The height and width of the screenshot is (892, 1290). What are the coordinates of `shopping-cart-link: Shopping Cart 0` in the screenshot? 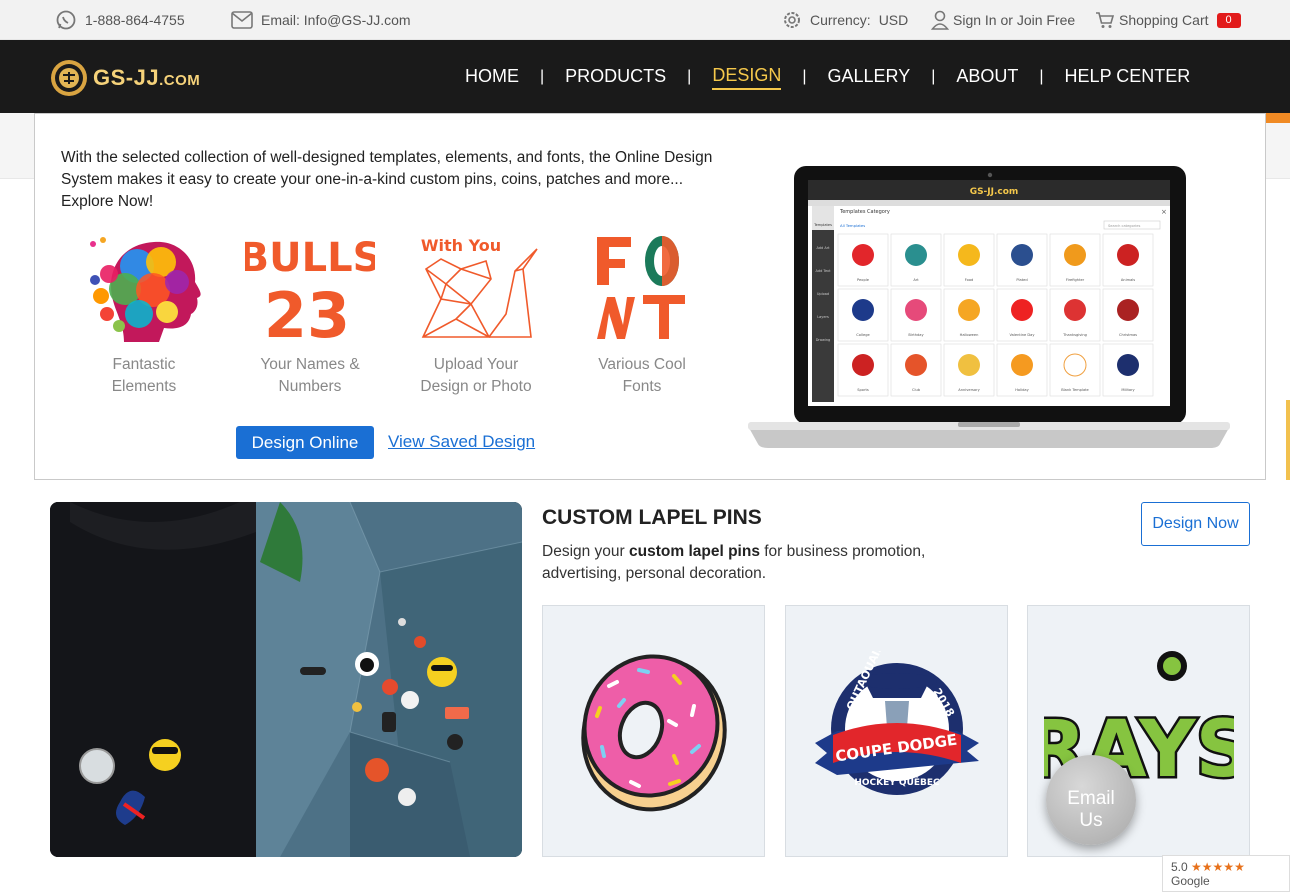 It's located at (1168, 20).